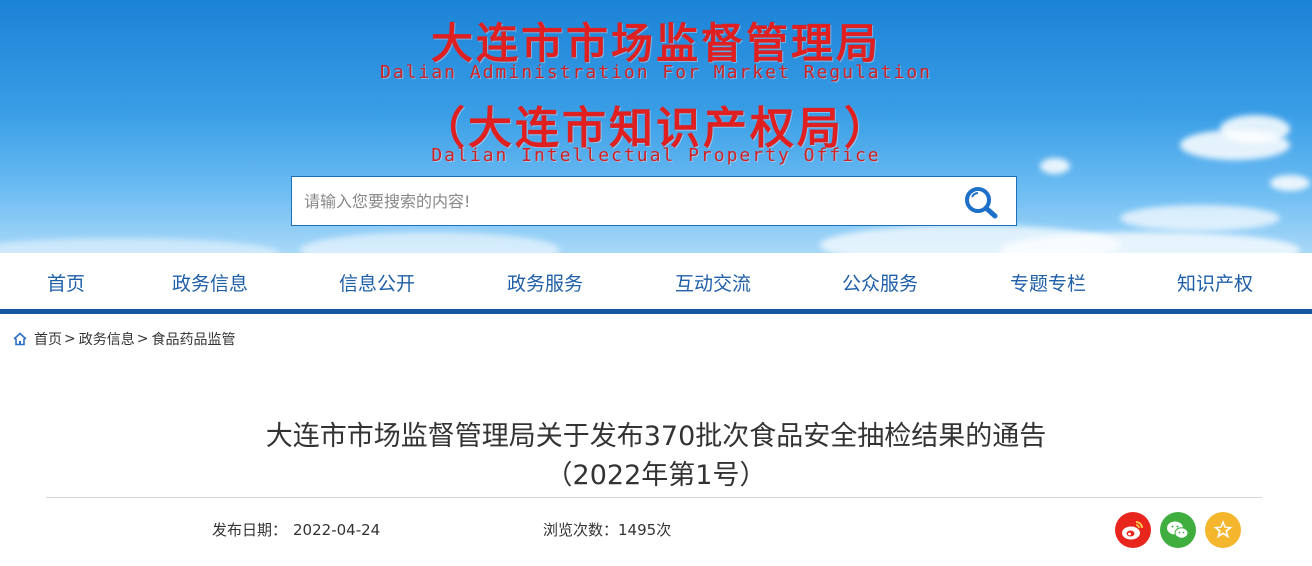  I want to click on search-button, so click(982, 202).